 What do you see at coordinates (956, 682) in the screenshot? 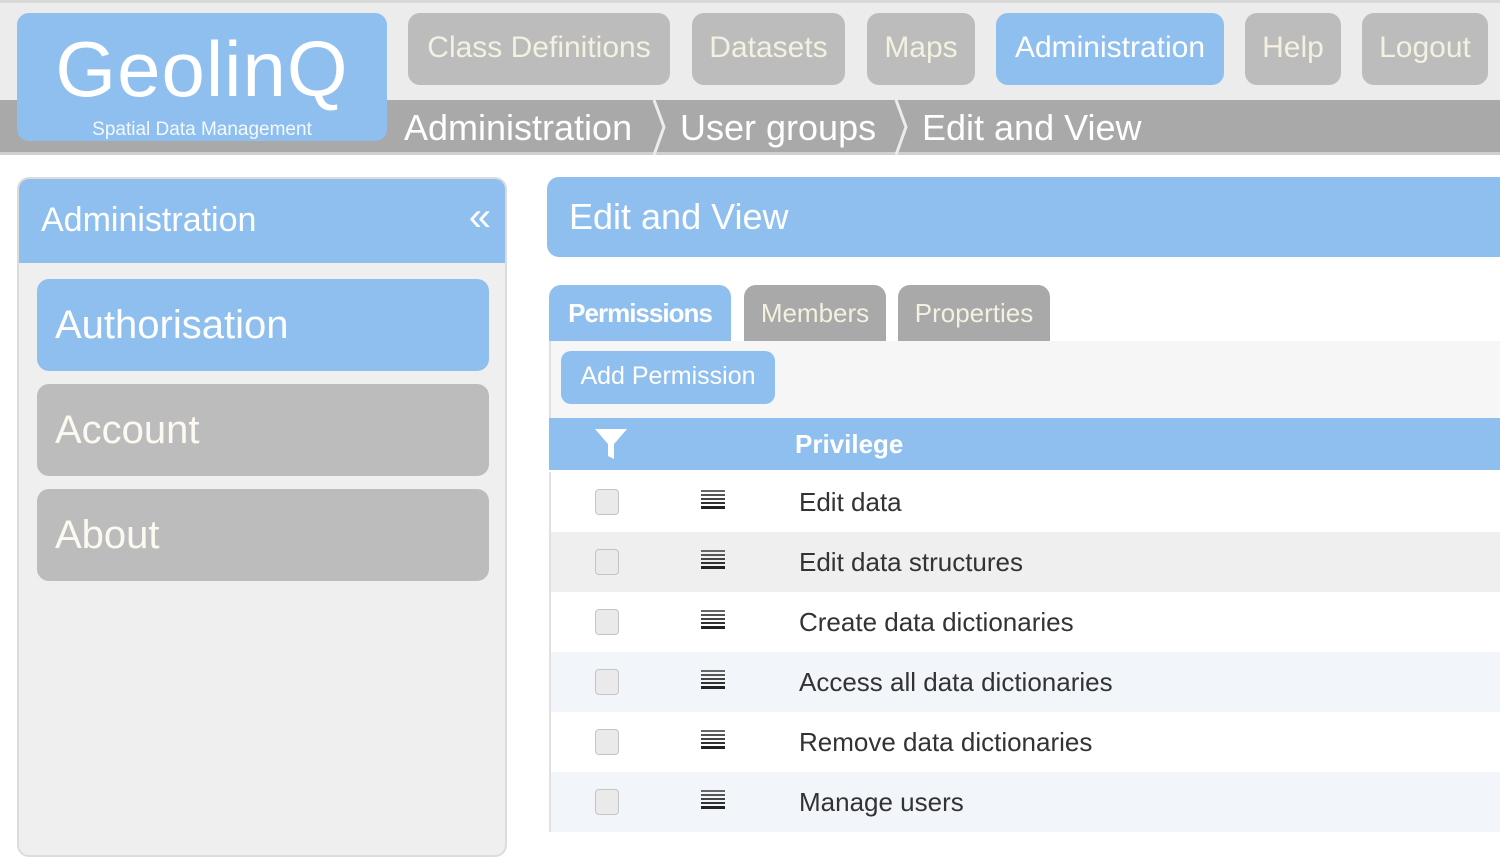
I see `privilege-label: Access all data dictionaries` at bounding box center [956, 682].